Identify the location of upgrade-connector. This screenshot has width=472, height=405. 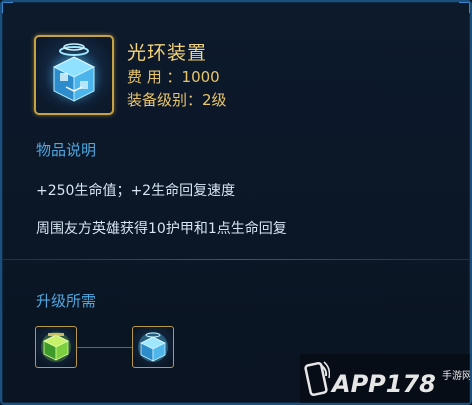
(104, 347).